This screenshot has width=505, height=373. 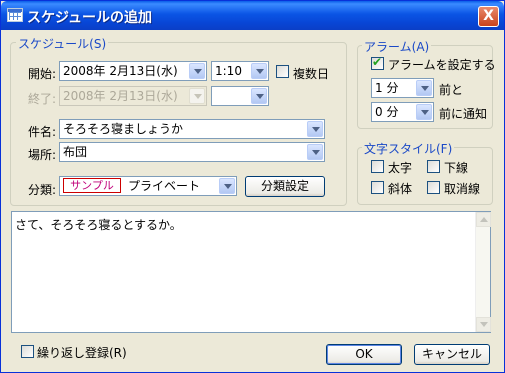 What do you see at coordinates (42, 155) in the screenshot?
I see `place-label: 場所:` at bounding box center [42, 155].